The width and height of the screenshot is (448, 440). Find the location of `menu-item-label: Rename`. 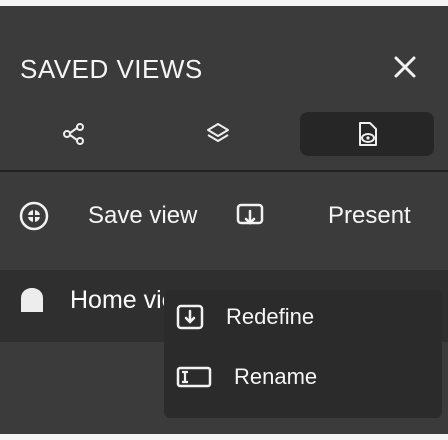

menu-item-label: Rename is located at coordinates (276, 376).